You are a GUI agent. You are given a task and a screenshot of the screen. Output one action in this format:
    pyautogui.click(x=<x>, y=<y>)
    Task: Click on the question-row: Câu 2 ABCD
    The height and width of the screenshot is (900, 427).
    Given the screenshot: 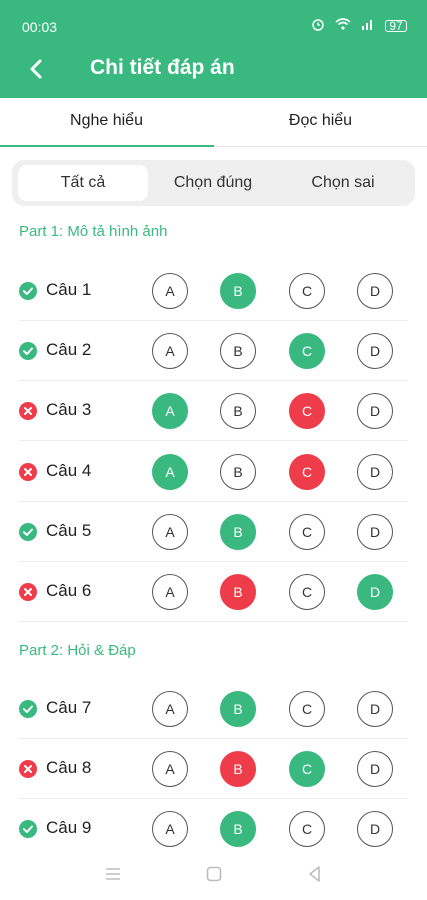 What is the action you would take?
    pyautogui.click(x=213, y=351)
    